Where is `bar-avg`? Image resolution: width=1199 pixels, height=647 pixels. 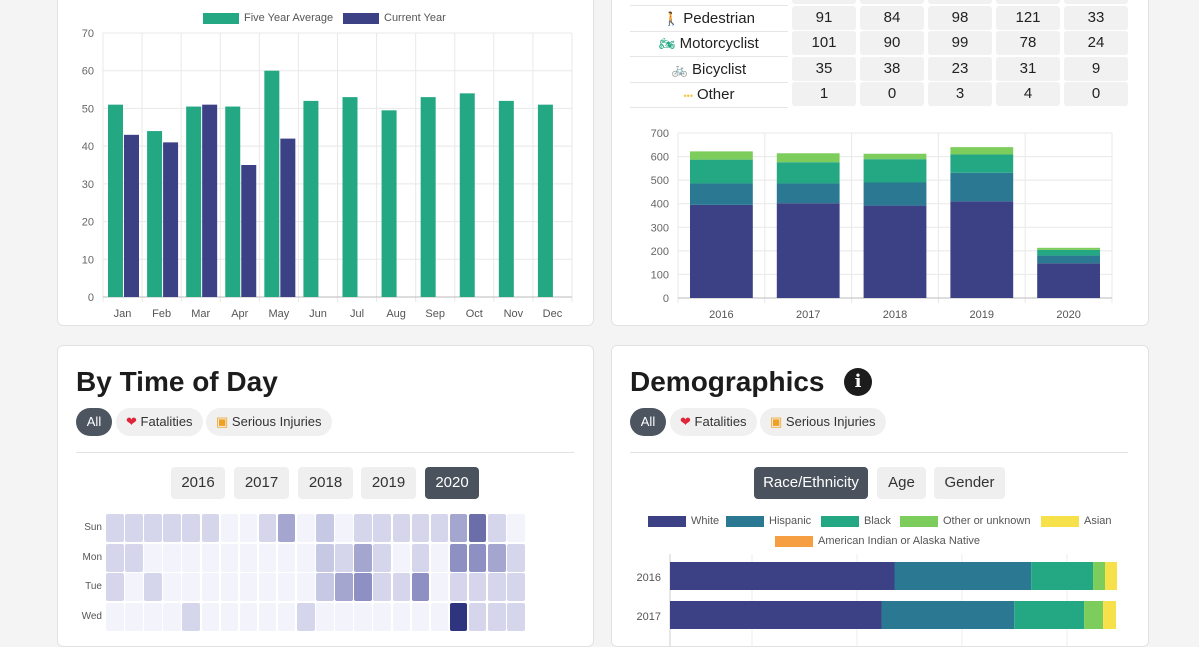 bar-avg is located at coordinates (194, 202).